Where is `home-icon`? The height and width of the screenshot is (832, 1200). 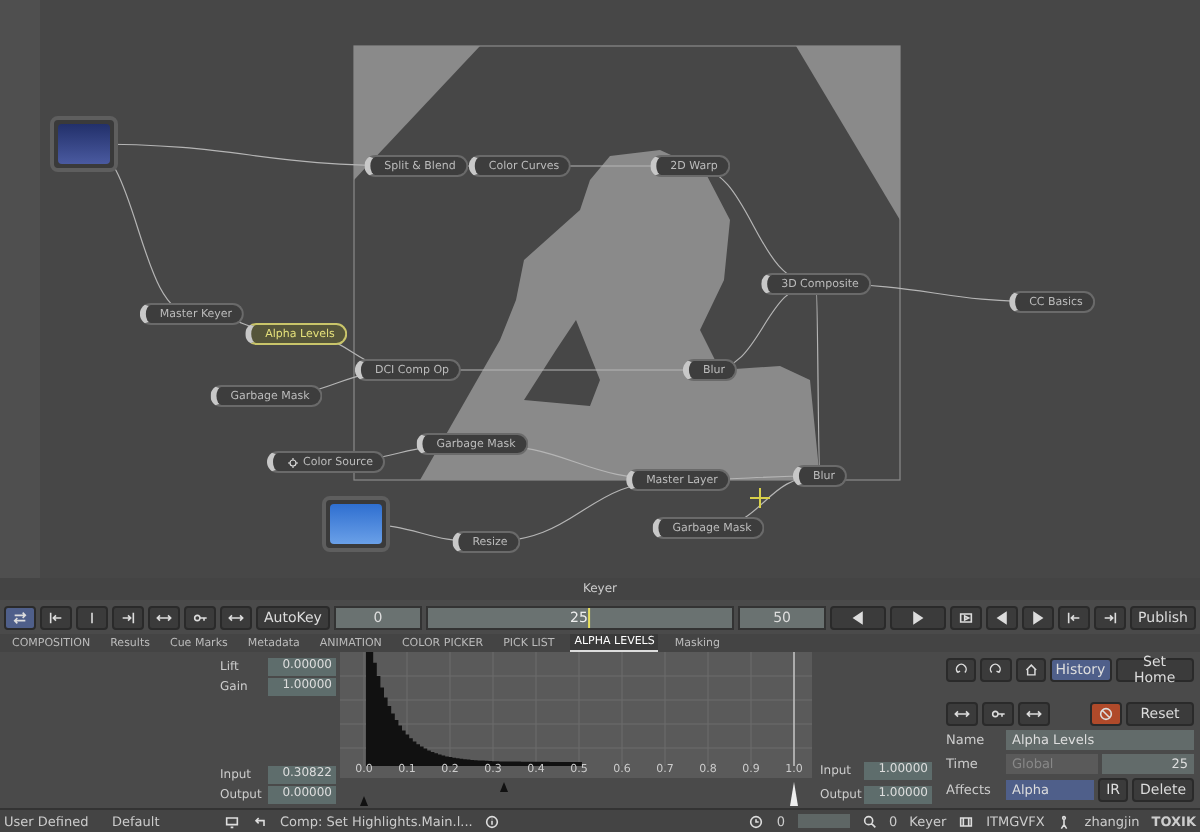 home-icon is located at coordinates (1030, 670).